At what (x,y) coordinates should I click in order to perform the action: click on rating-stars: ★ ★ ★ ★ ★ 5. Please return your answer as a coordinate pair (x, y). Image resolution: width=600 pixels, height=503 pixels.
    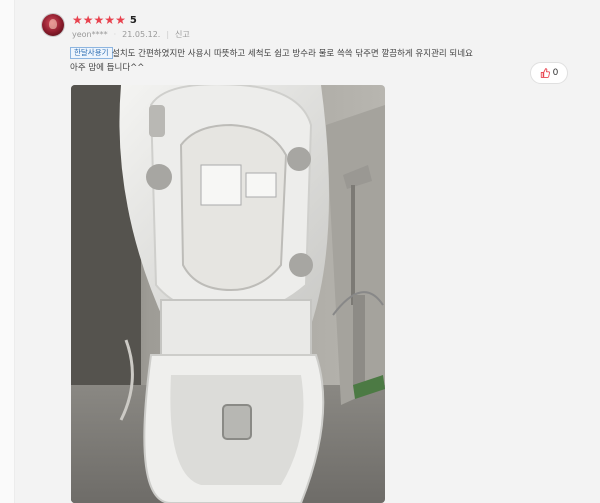
    Looking at the image, I should click on (104, 20).